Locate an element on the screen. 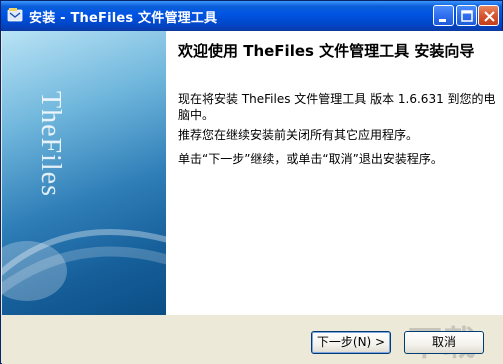 This screenshot has height=364, width=503. install-info-text: 现在将安装 TheFiles 文件管理工具 版本 1.6.631 到您的电脑中。 is located at coordinates (337, 107).